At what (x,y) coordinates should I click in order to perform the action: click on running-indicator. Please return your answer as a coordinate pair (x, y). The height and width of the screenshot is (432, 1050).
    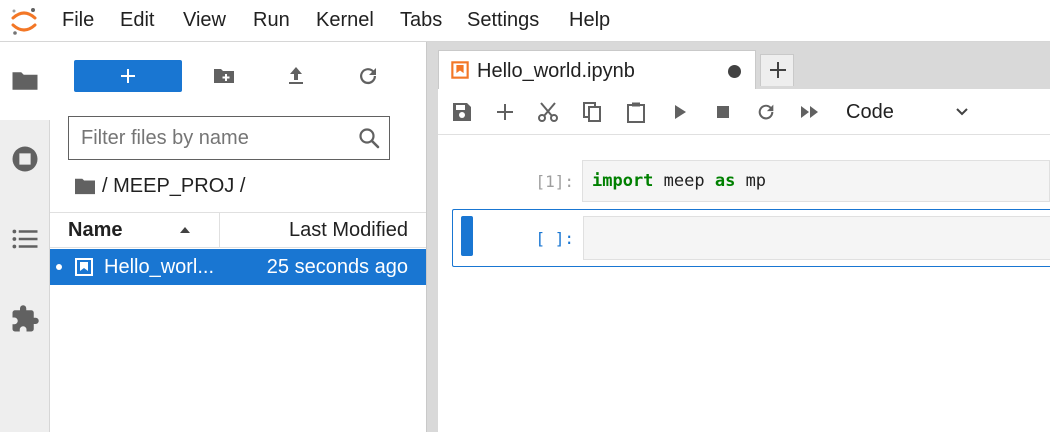
    Looking at the image, I should click on (59, 267).